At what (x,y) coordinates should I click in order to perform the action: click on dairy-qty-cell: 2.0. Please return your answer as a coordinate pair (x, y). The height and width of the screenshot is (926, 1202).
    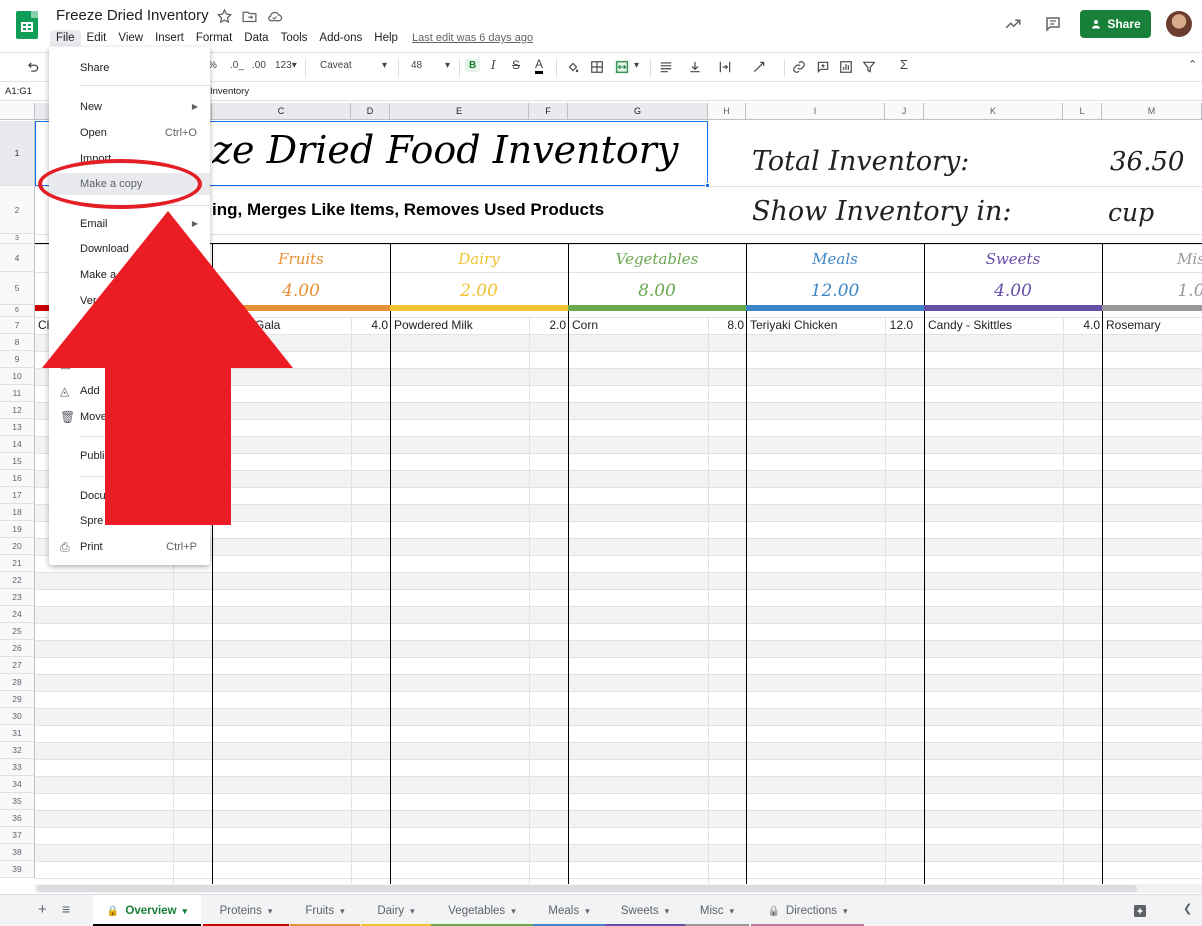
    Looking at the image, I should click on (547, 325).